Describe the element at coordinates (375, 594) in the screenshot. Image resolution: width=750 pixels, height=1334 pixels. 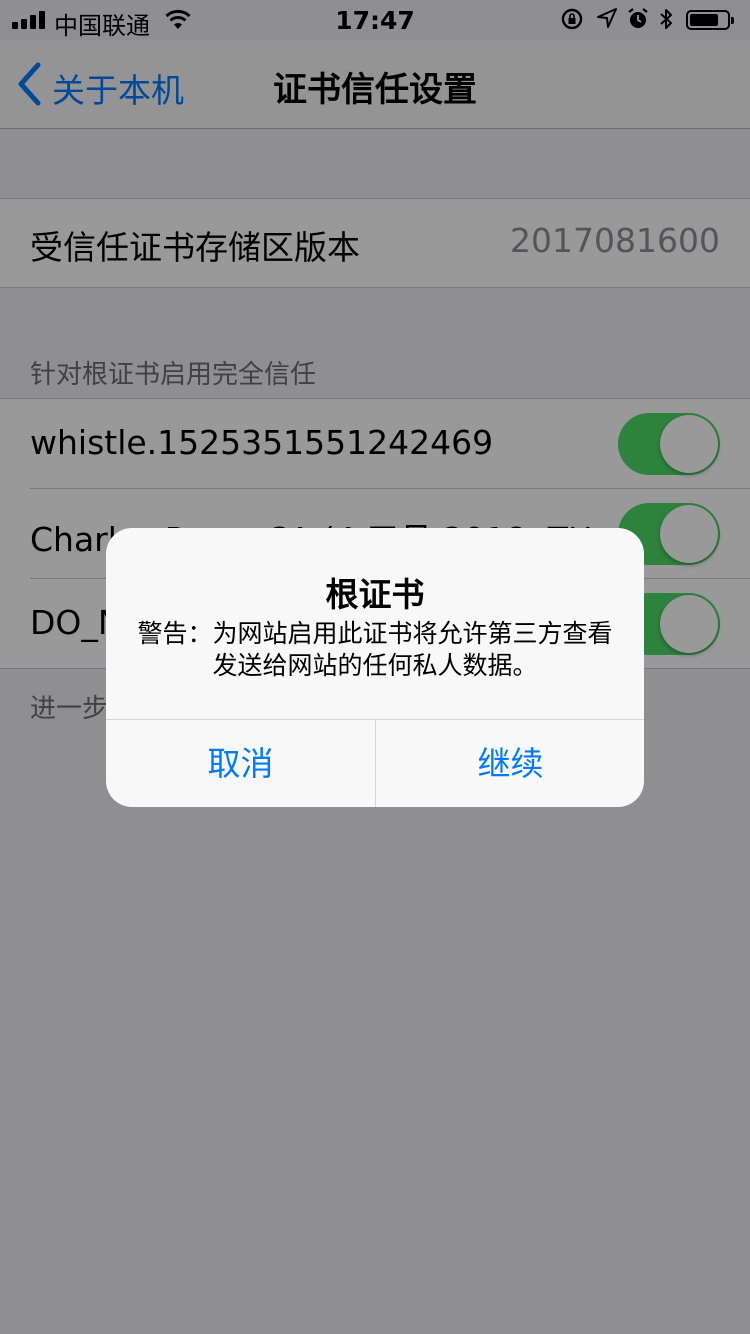
I see `alert-title: 根证书` at that location.